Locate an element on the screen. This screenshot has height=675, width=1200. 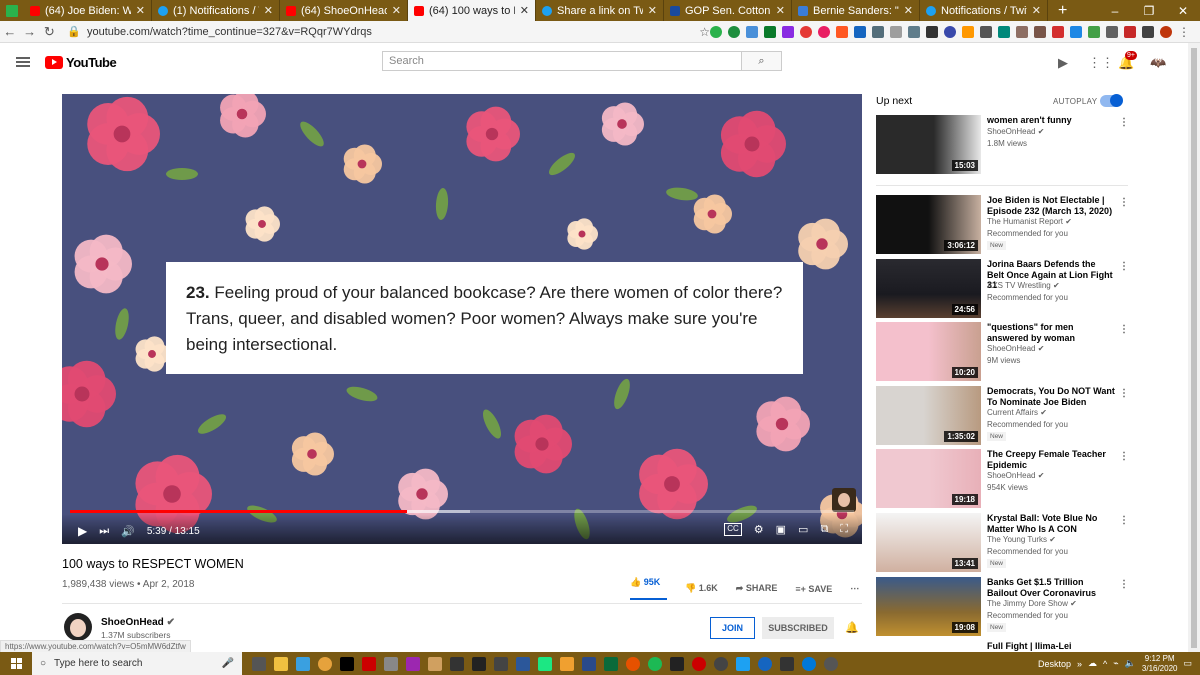
new-tab-button: + is located at coordinates (1062, 11).